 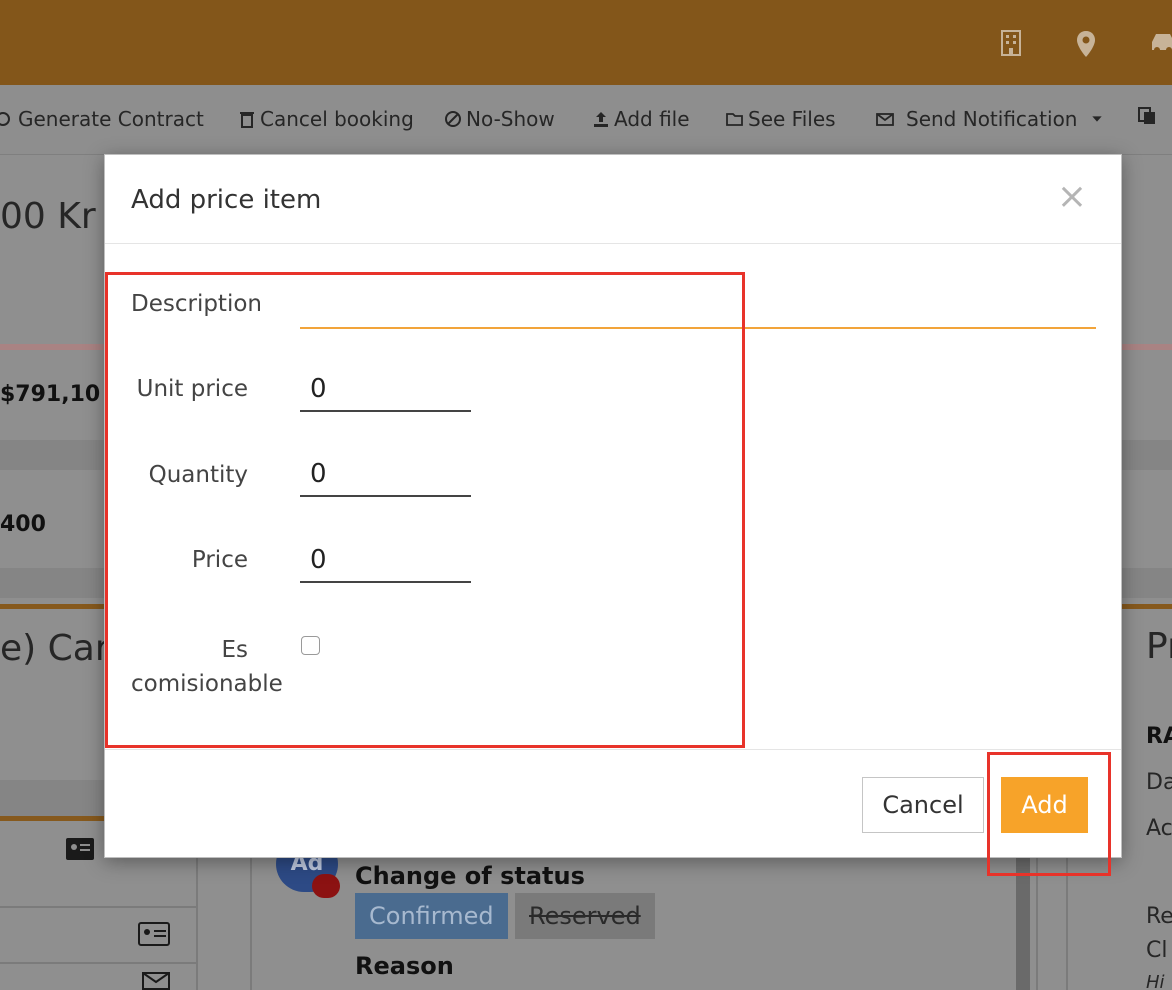 What do you see at coordinates (111, 119) in the screenshot?
I see `generate-contract-label: Generate Contract` at bounding box center [111, 119].